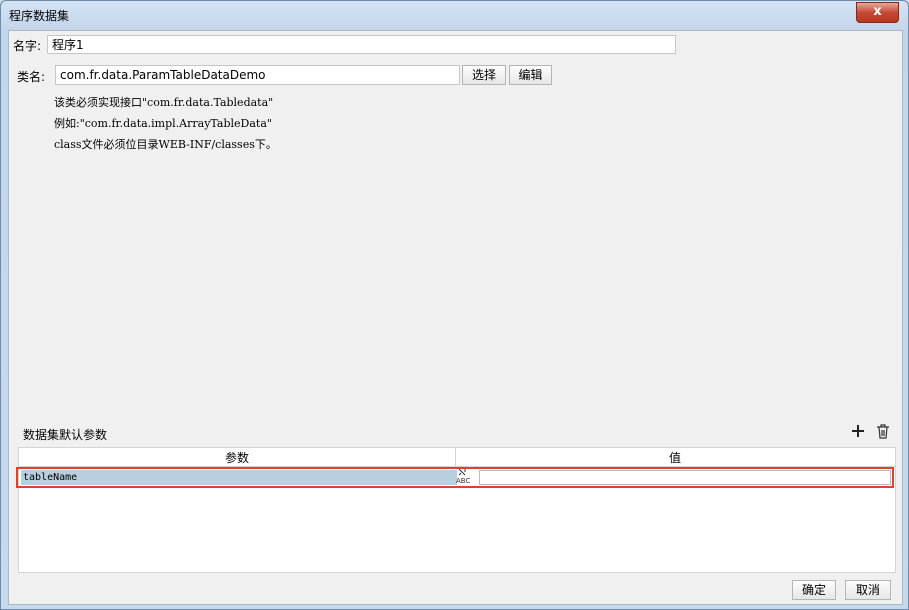 The height and width of the screenshot is (610, 909). What do you see at coordinates (239, 477) in the screenshot?
I see `param-name-cell: tableName` at bounding box center [239, 477].